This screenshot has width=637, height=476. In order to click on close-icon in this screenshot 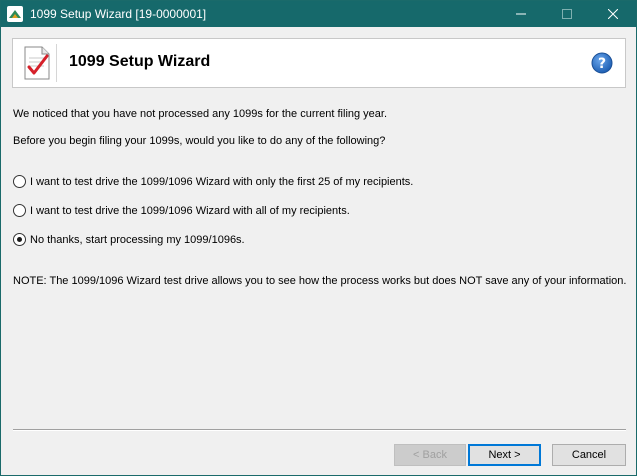, I will do `click(613, 14)`.